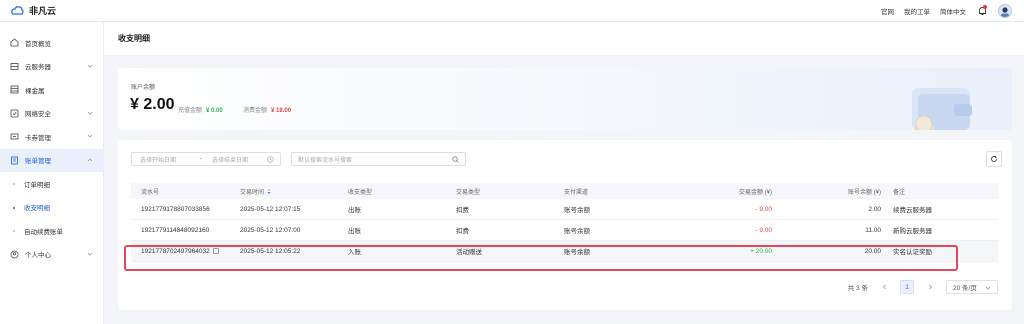  What do you see at coordinates (887, 11) in the screenshot?
I see `official-site-link: 官网` at bounding box center [887, 11].